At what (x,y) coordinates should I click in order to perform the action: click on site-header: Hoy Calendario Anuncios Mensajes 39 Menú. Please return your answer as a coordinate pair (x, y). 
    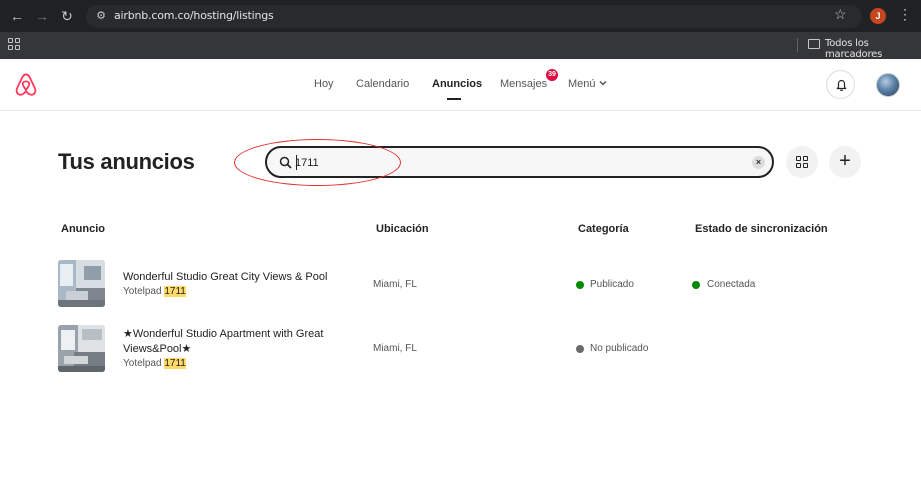
    Looking at the image, I should click on (460, 85).